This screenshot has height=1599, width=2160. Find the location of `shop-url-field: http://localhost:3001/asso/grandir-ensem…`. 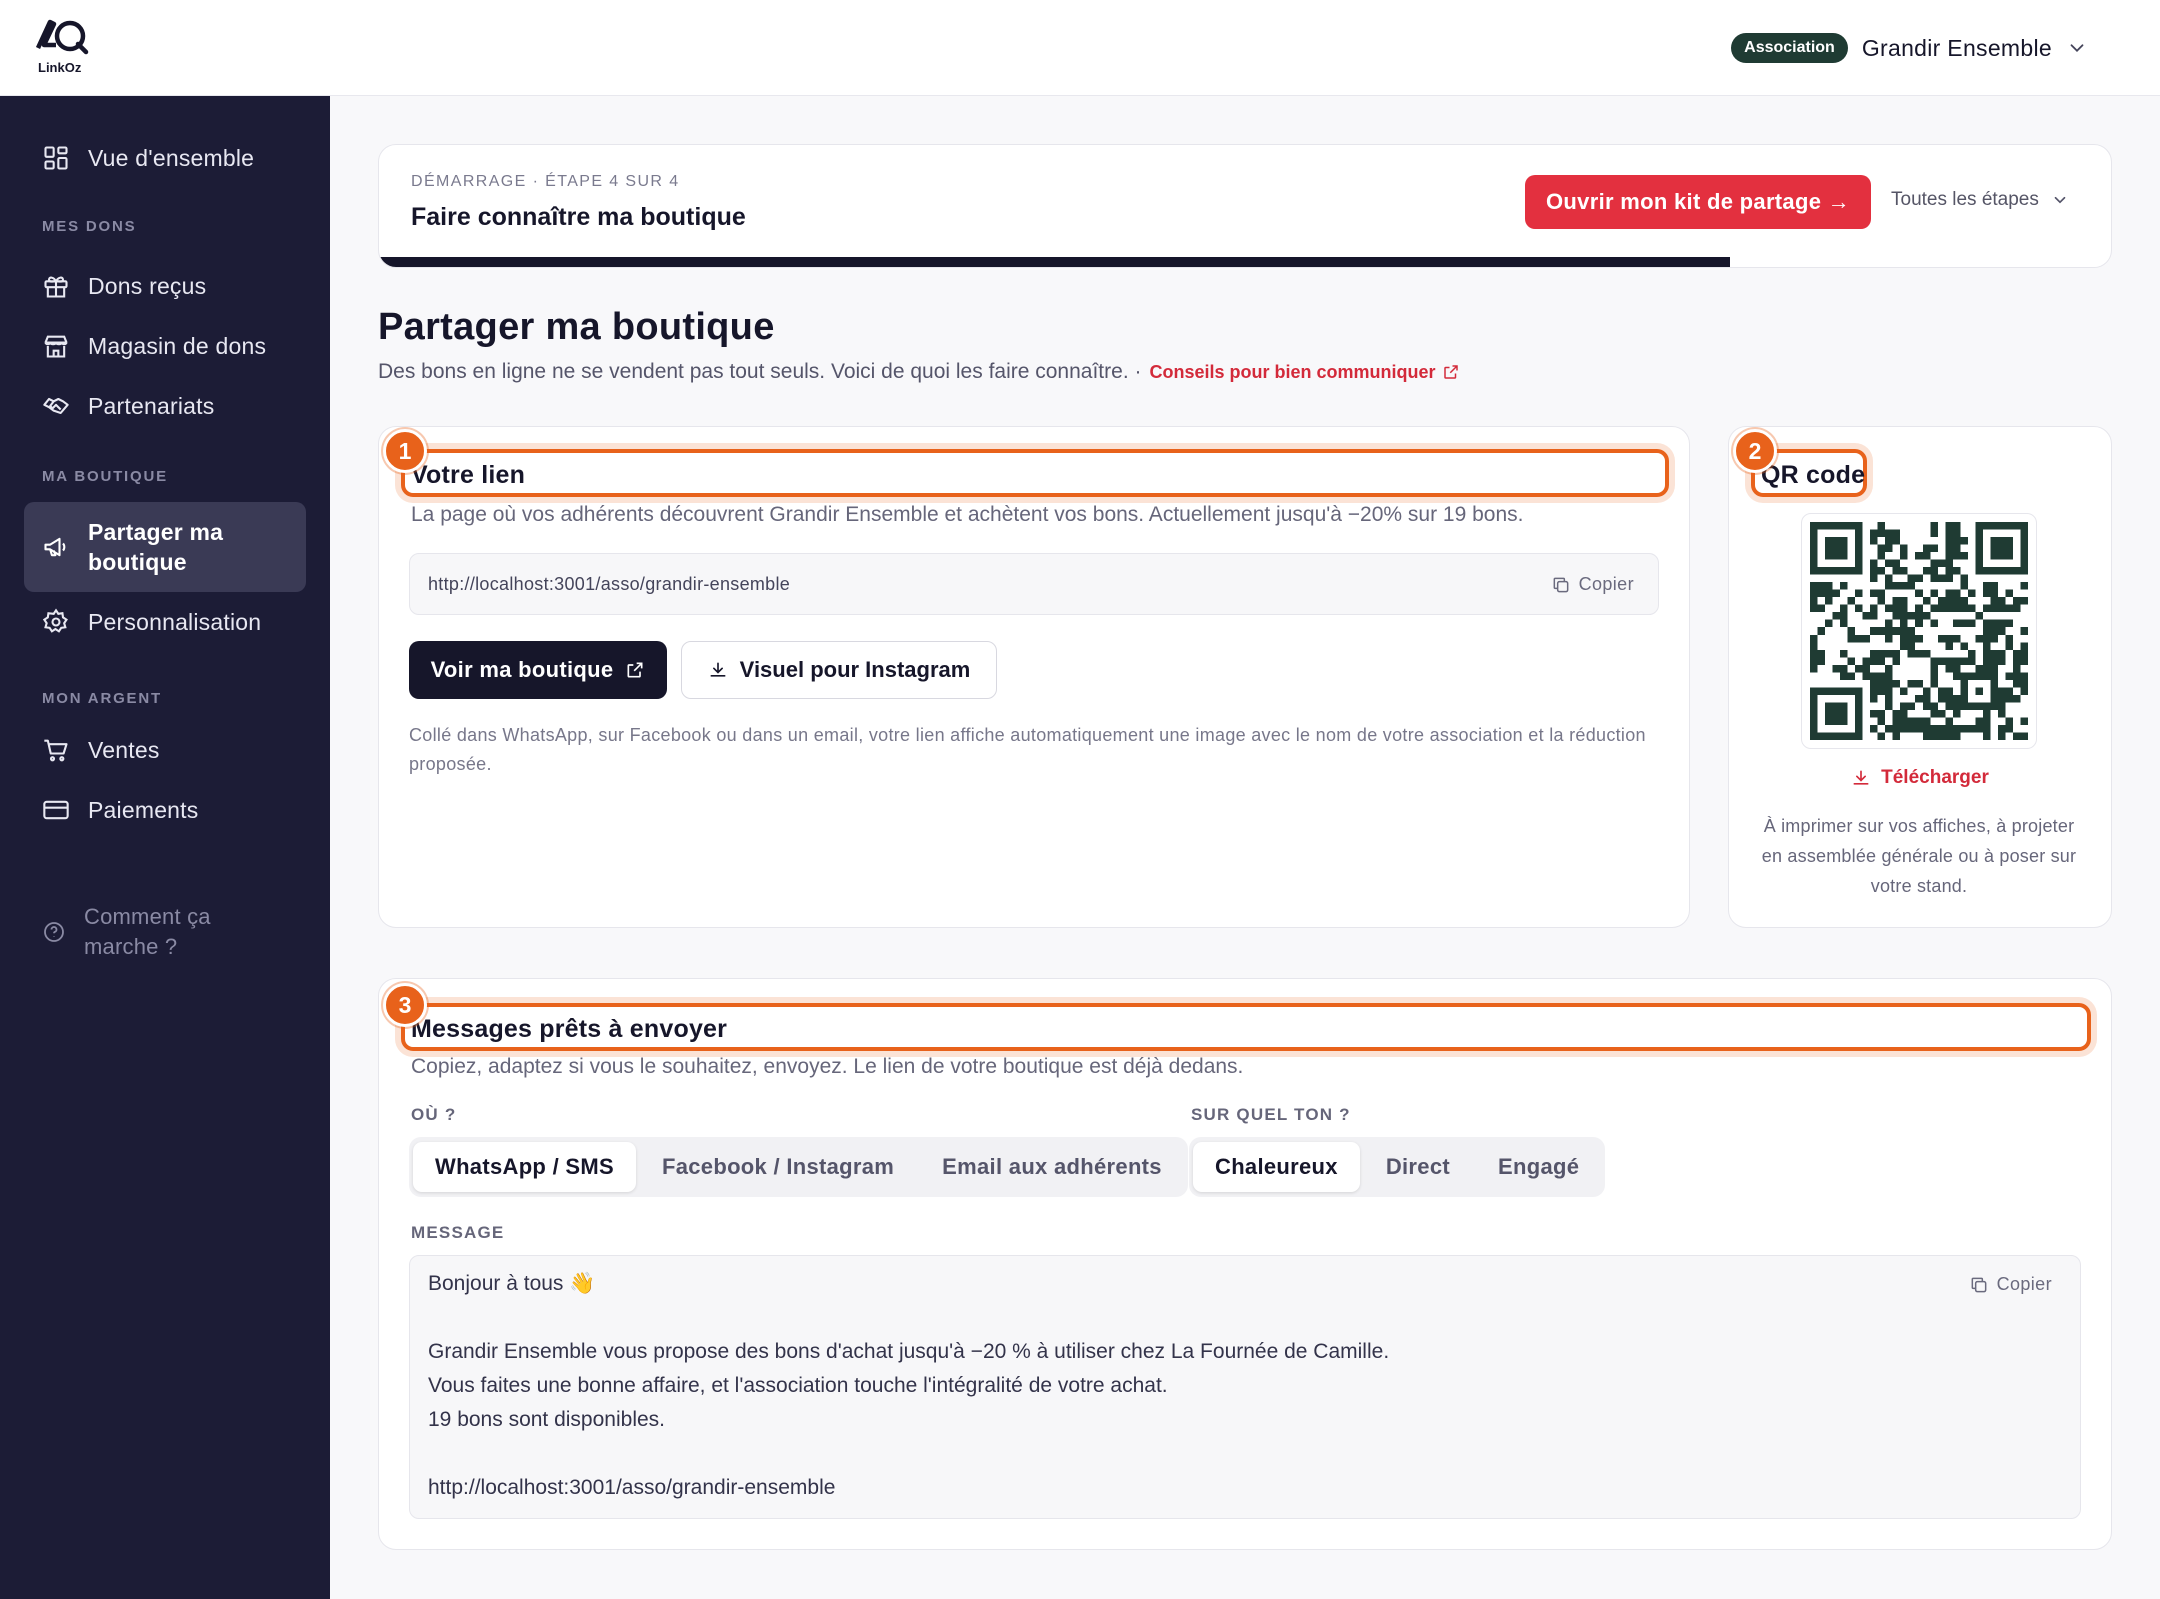

shop-url-field: http://localhost:3001/asso/grandir-ensem… is located at coordinates (1034, 584).